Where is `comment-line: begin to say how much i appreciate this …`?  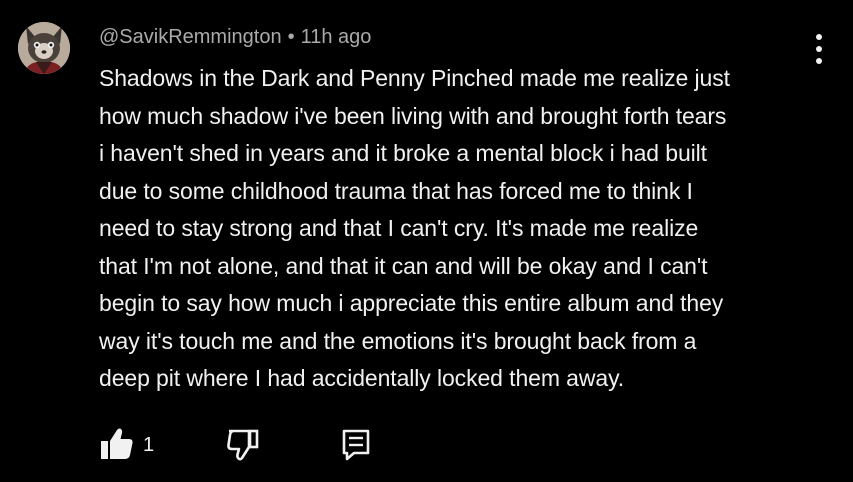 comment-line: begin to say how much i appreciate this … is located at coordinates (411, 303).